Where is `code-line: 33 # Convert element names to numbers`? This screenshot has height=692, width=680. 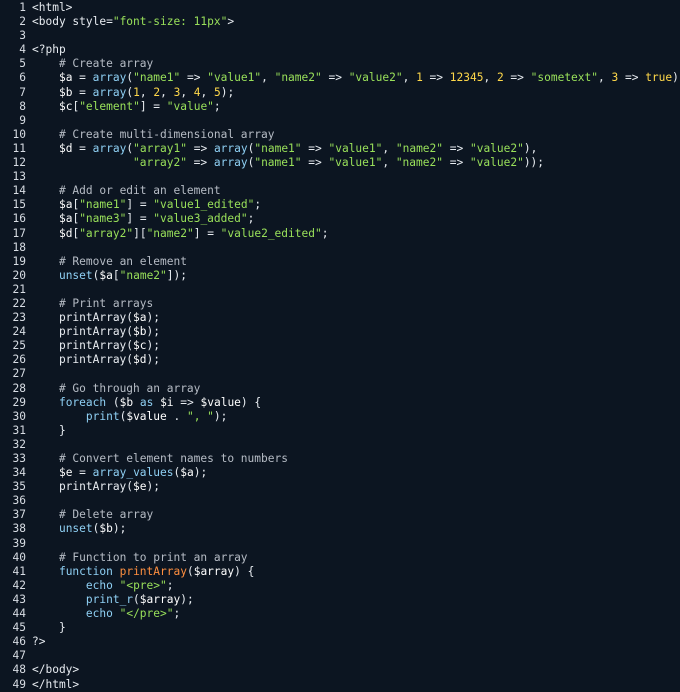
code-line: 33 # Convert element names to numbers is located at coordinates (340, 459).